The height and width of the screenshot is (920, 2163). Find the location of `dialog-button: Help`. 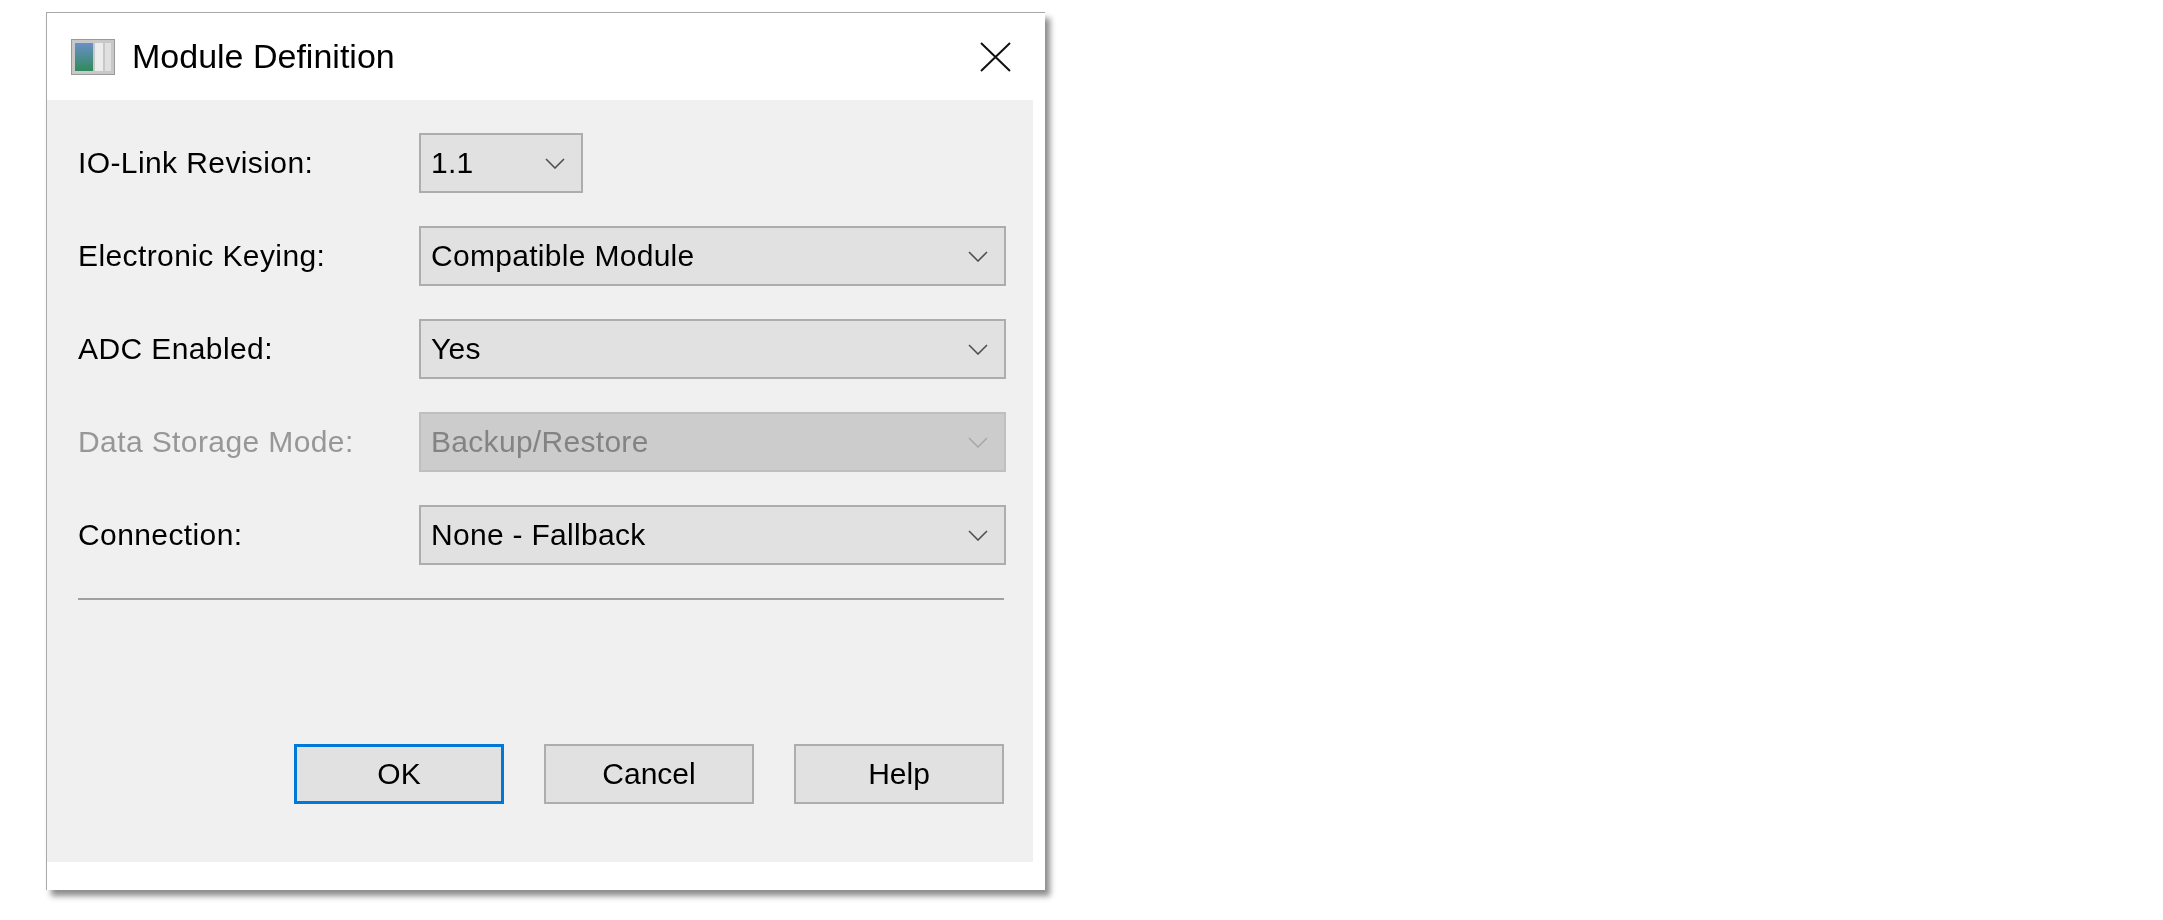

dialog-button: Help is located at coordinates (899, 774).